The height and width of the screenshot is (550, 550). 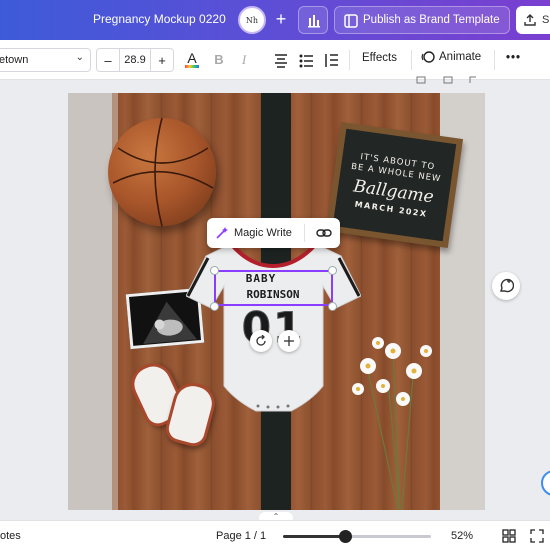 What do you see at coordinates (241, 536) in the screenshot?
I see `page-indicator: Page 1 / 1` at bounding box center [241, 536].